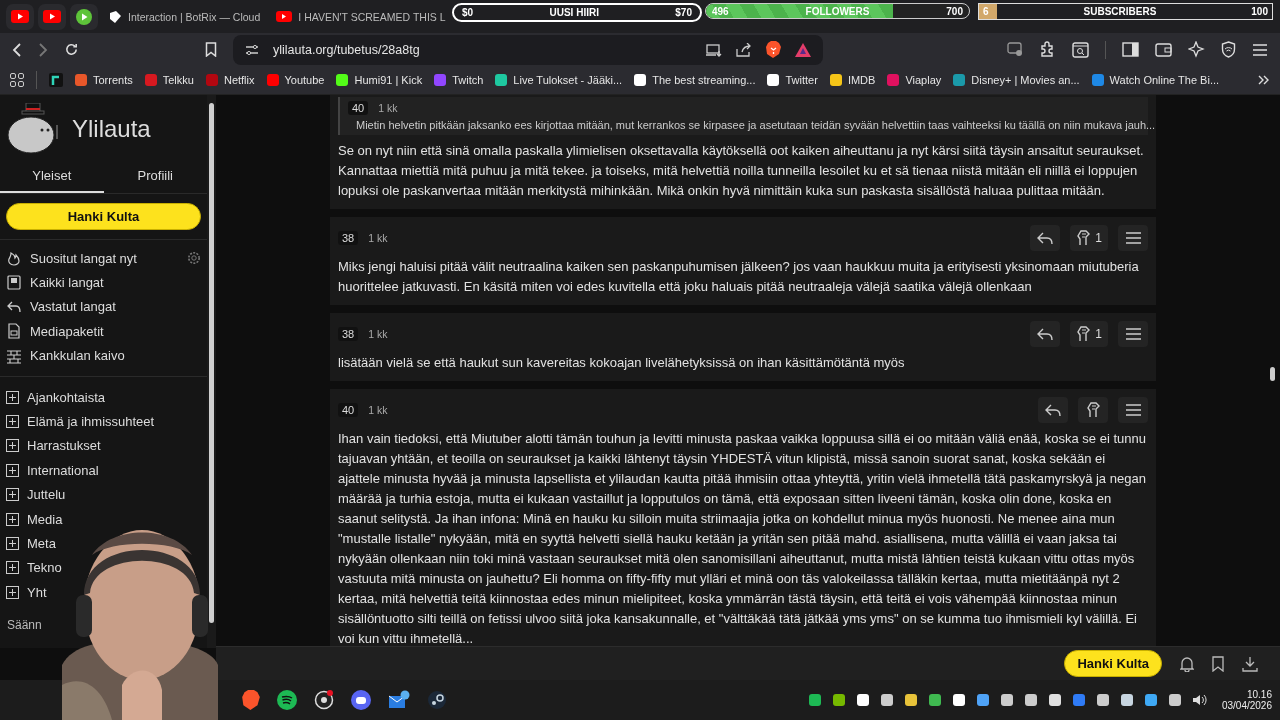 Image resolution: width=1280 pixels, height=720 pixels. What do you see at coordinates (437, 700) in the screenshot?
I see `game-store-icon` at bounding box center [437, 700].